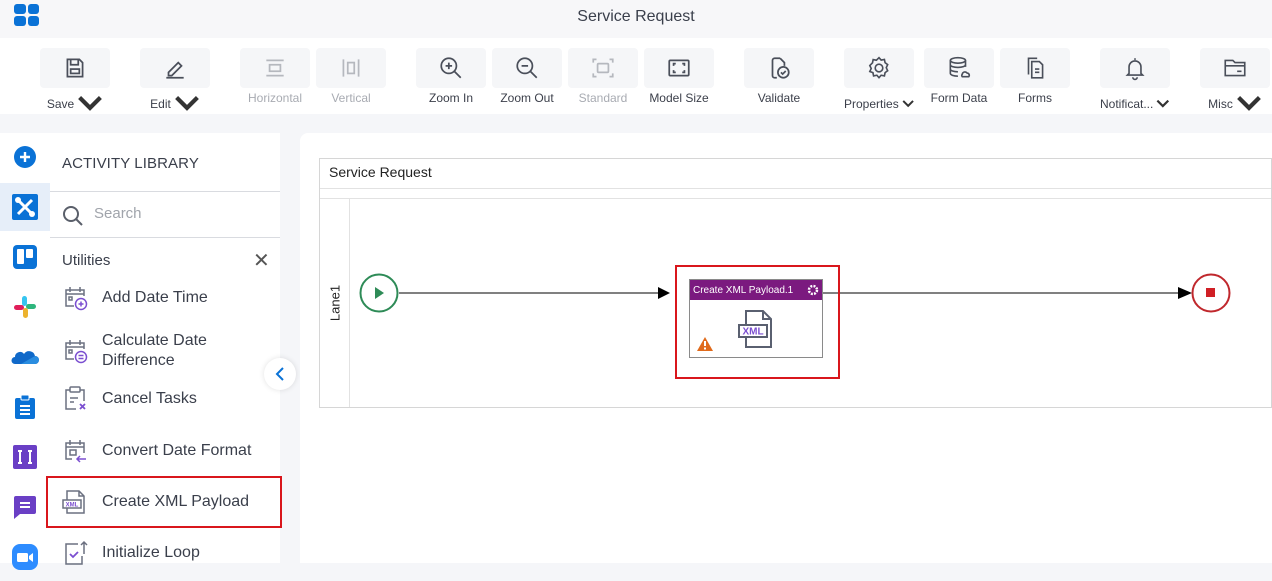 This screenshot has height=581, width=1272. I want to click on misc-button: Misc, so click(1235, 82).